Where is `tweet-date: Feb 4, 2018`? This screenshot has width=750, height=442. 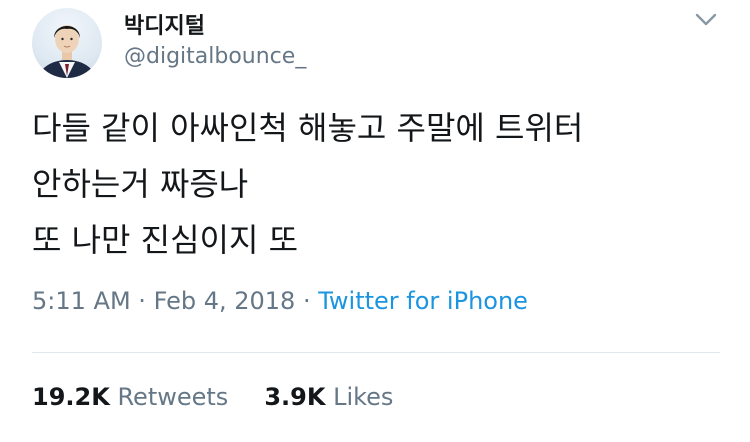 tweet-date: Feb 4, 2018 is located at coordinates (225, 301).